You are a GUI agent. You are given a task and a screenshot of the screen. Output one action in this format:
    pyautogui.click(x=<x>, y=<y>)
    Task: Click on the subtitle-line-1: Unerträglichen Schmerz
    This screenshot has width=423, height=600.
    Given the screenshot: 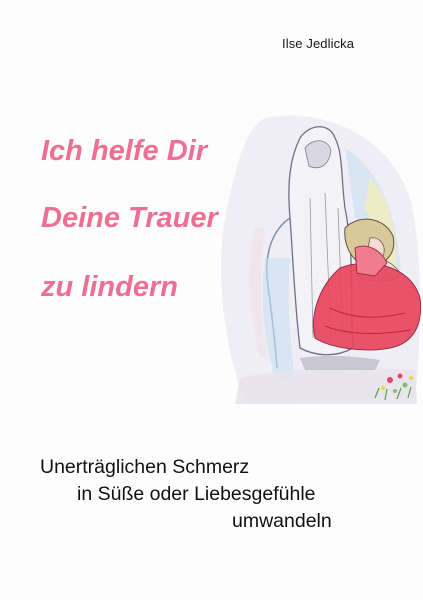 What is the action you would take?
    pyautogui.click(x=145, y=467)
    